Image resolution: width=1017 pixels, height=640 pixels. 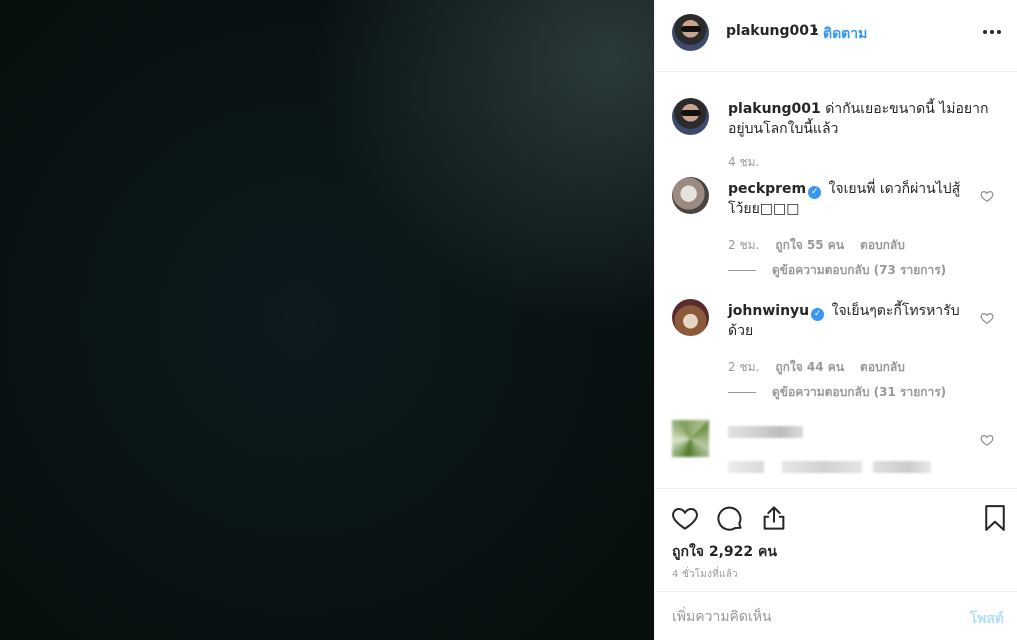 What do you see at coordinates (724, 552) in the screenshot?
I see `likes-count: ถูกใจ 2,922 คน` at bounding box center [724, 552].